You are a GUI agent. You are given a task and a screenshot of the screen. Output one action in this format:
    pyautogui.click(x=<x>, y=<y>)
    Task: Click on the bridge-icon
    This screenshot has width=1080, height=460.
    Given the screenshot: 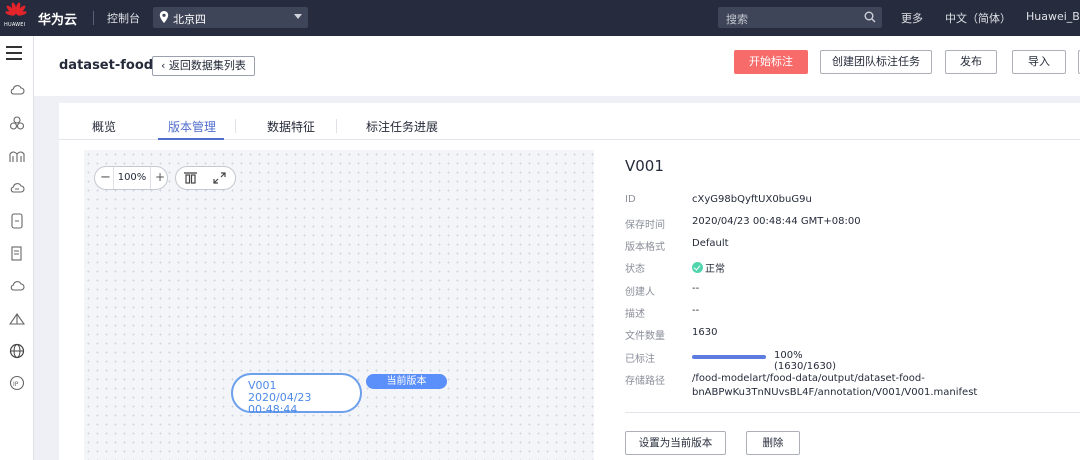 What is the action you would take?
    pyautogui.click(x=17, y=156)
    